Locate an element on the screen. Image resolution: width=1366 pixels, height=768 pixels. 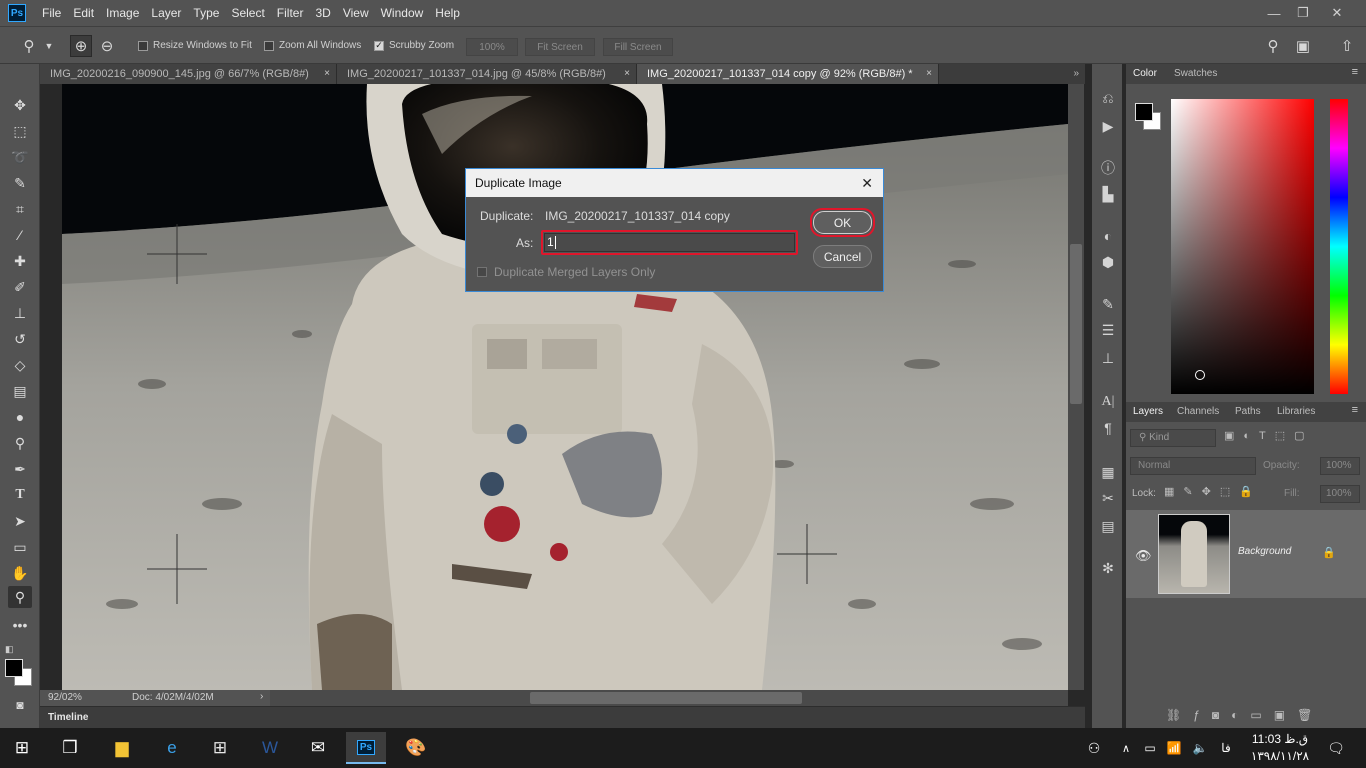
menu-help: Help is located at coordinates (447, 13).